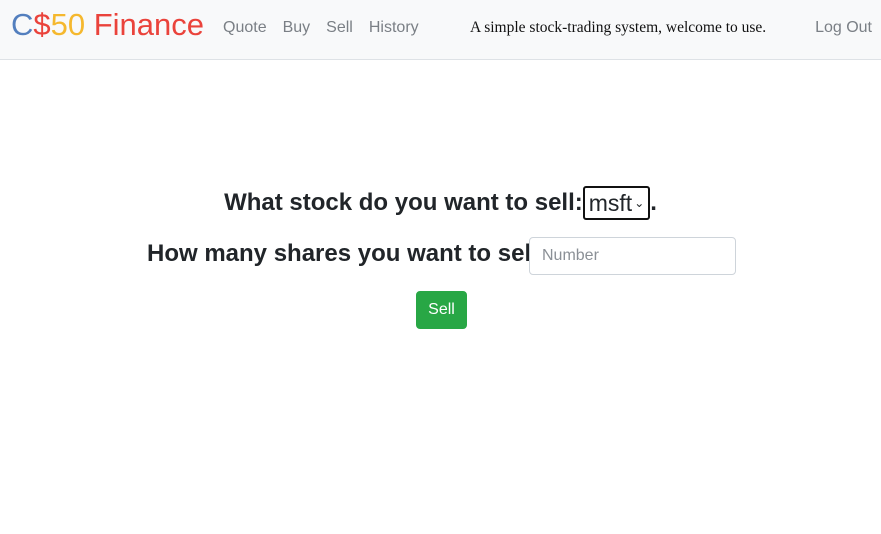 The width and height of the screenshot is (881, 534). What do you see at coordinates (245, 28) in the screenshot?
I see `nav-link-quote: Quote` at bounding box center [245, 28].